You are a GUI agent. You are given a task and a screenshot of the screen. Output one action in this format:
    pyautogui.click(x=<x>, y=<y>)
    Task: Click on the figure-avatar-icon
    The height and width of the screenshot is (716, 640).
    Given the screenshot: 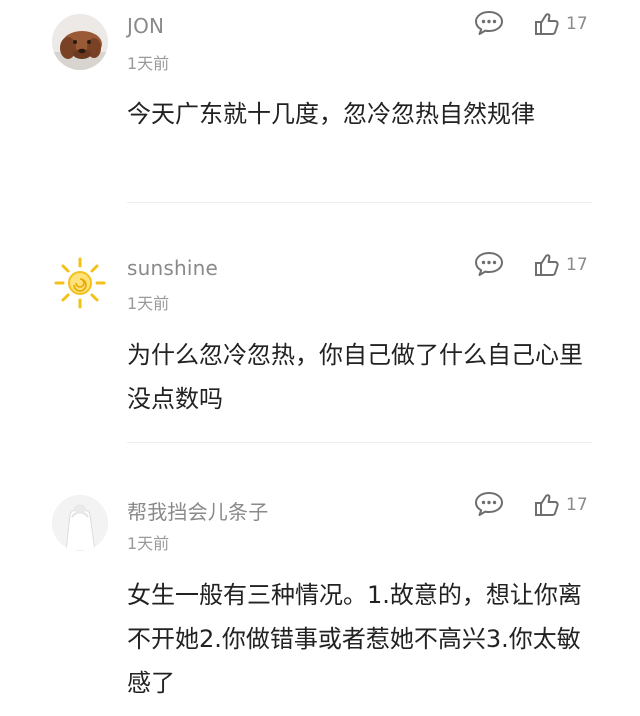 What is the action you would take?
    pyautogui.click(x=80, y=523)
    